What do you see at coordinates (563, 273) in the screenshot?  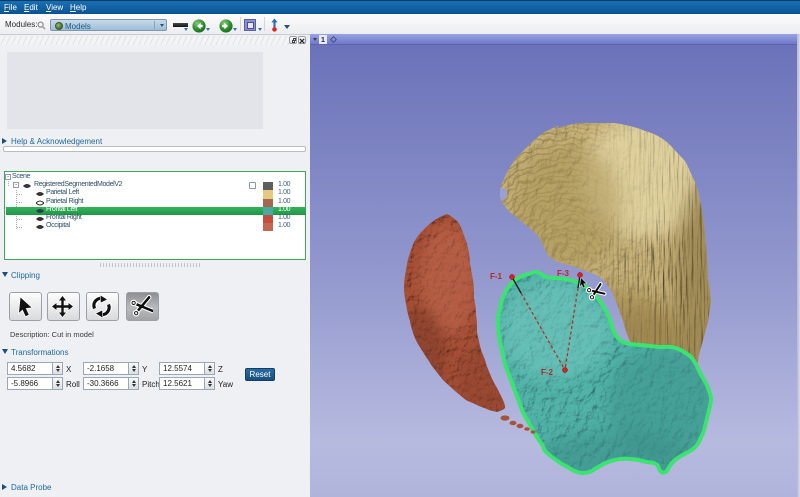 I see `svg-text: F-3` at bounding box center [563, 273].